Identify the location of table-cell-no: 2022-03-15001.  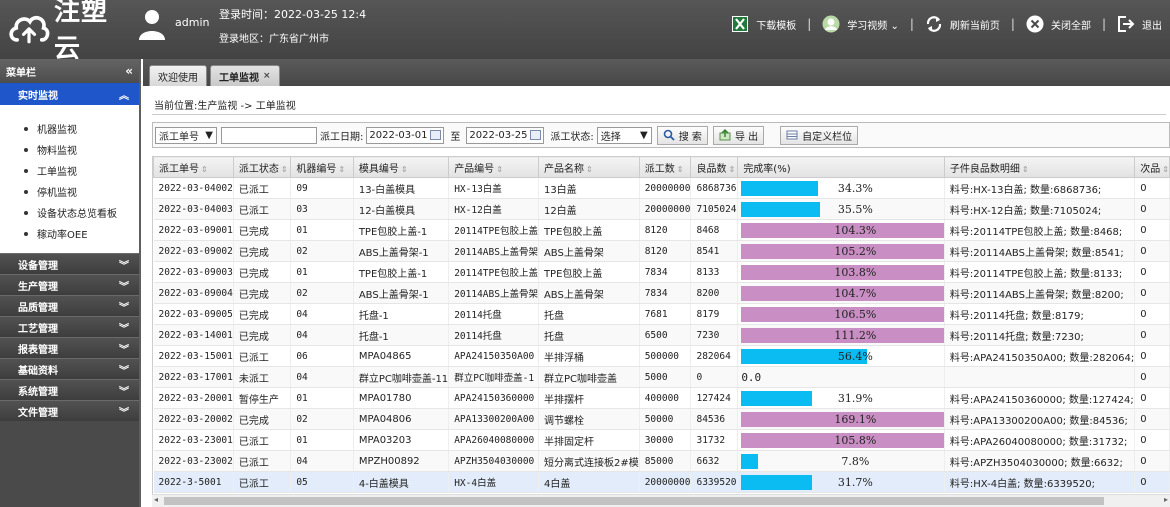
(193, 356).